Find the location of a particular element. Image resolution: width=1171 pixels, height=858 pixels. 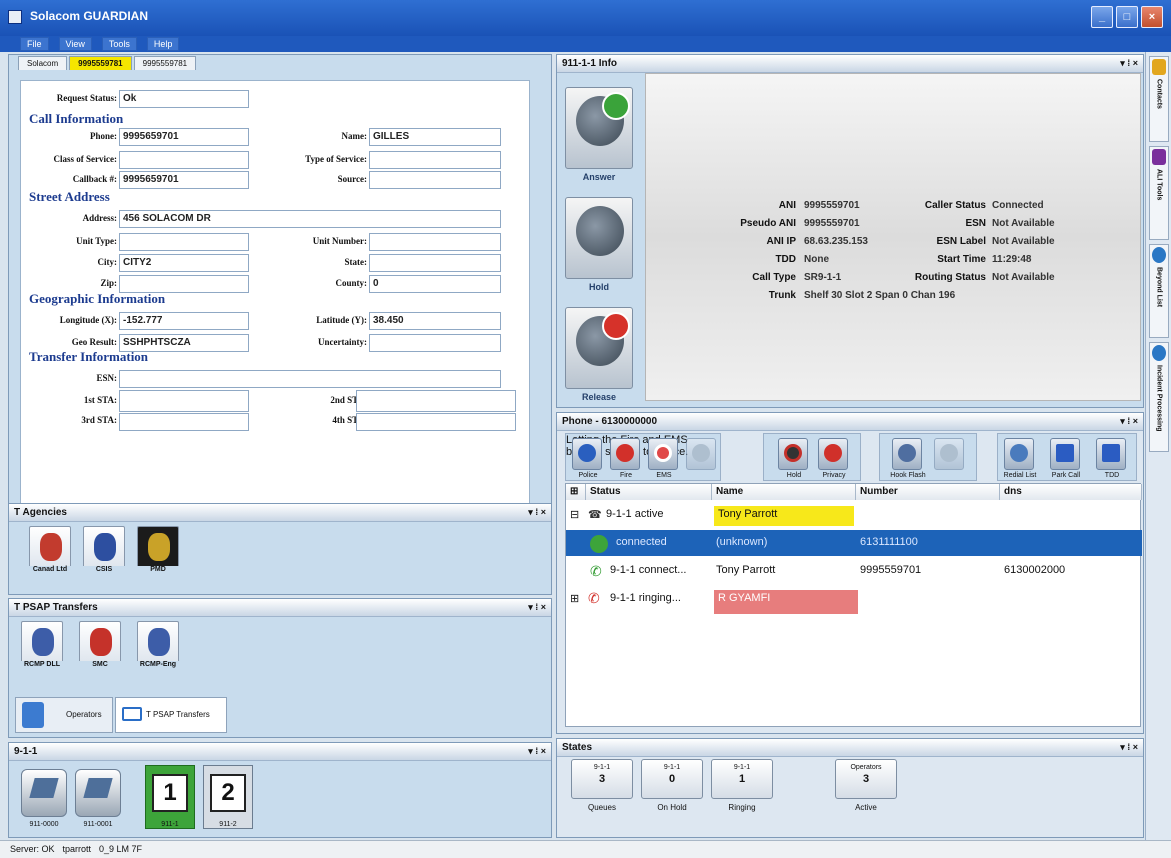

menu-tools: Tools is located at coordinates (119, 44).